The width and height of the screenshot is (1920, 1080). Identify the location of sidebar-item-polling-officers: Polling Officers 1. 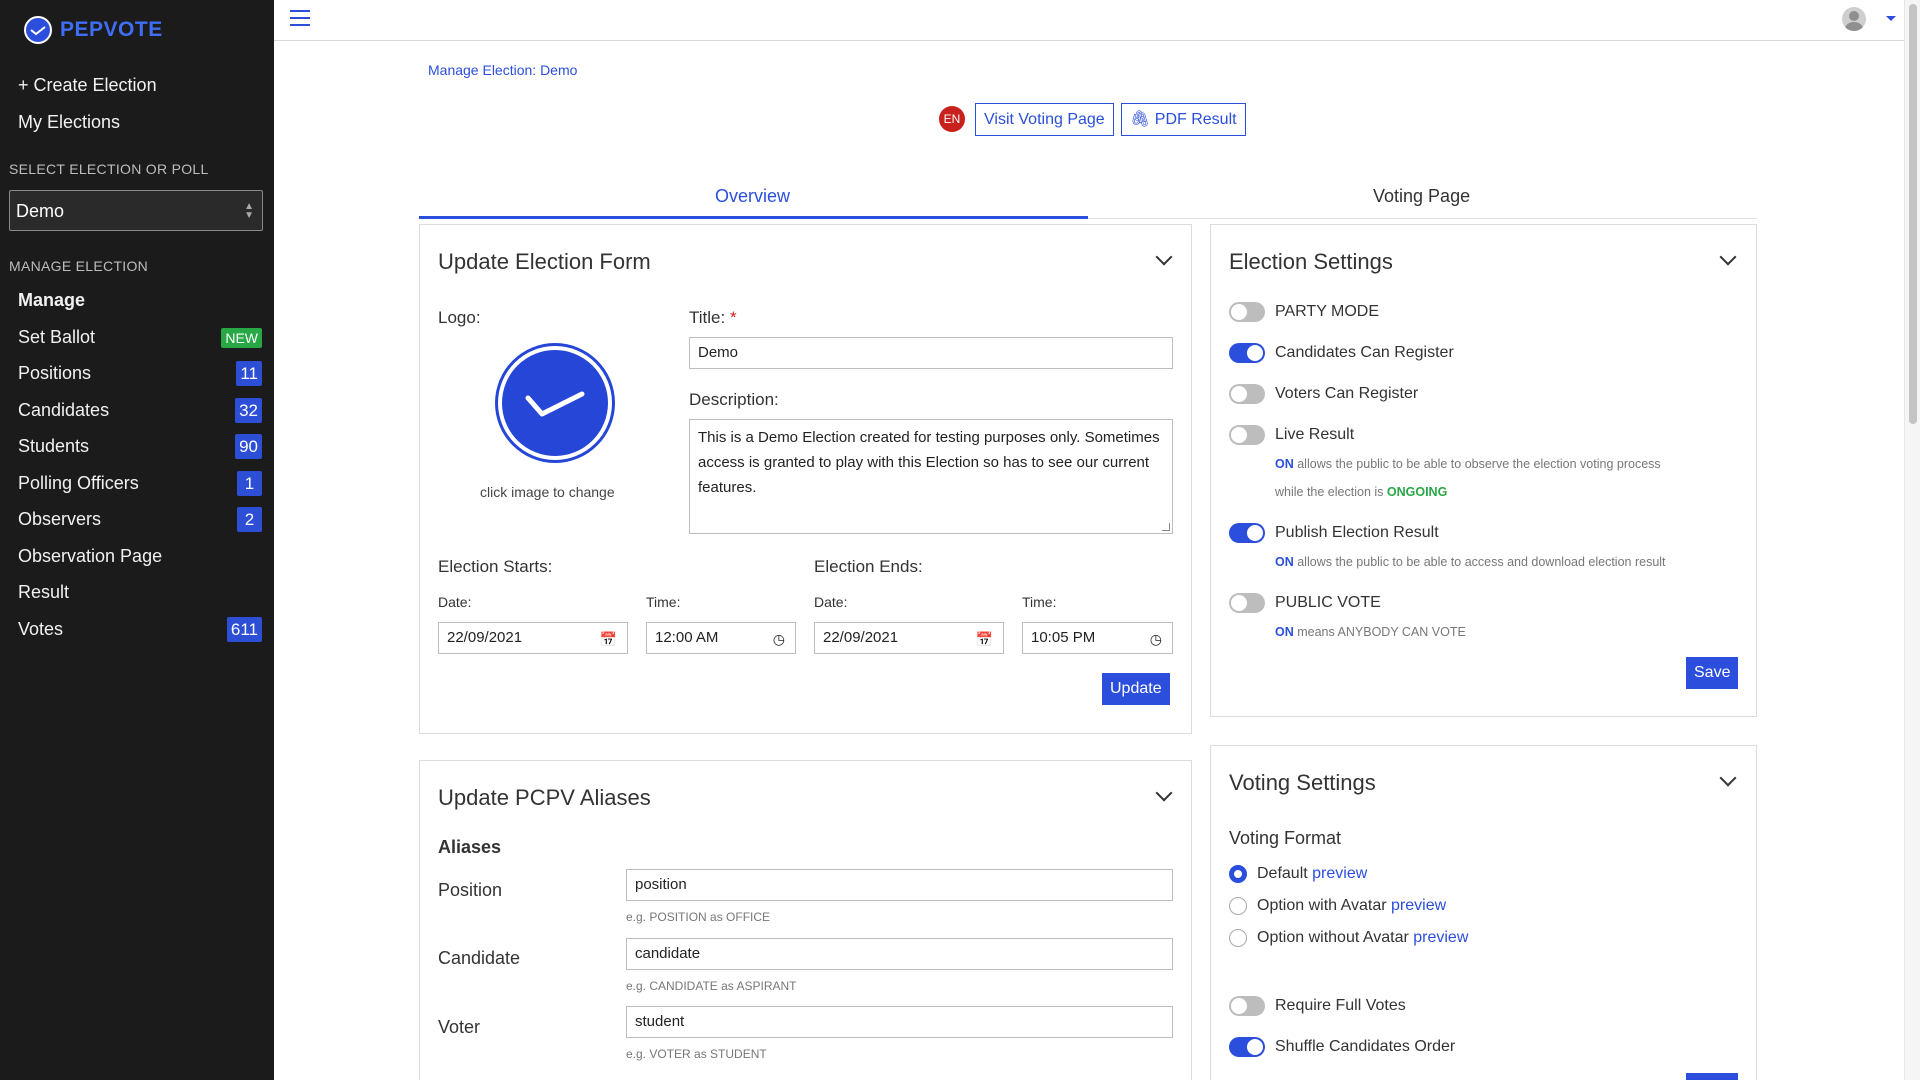
(137, 484).